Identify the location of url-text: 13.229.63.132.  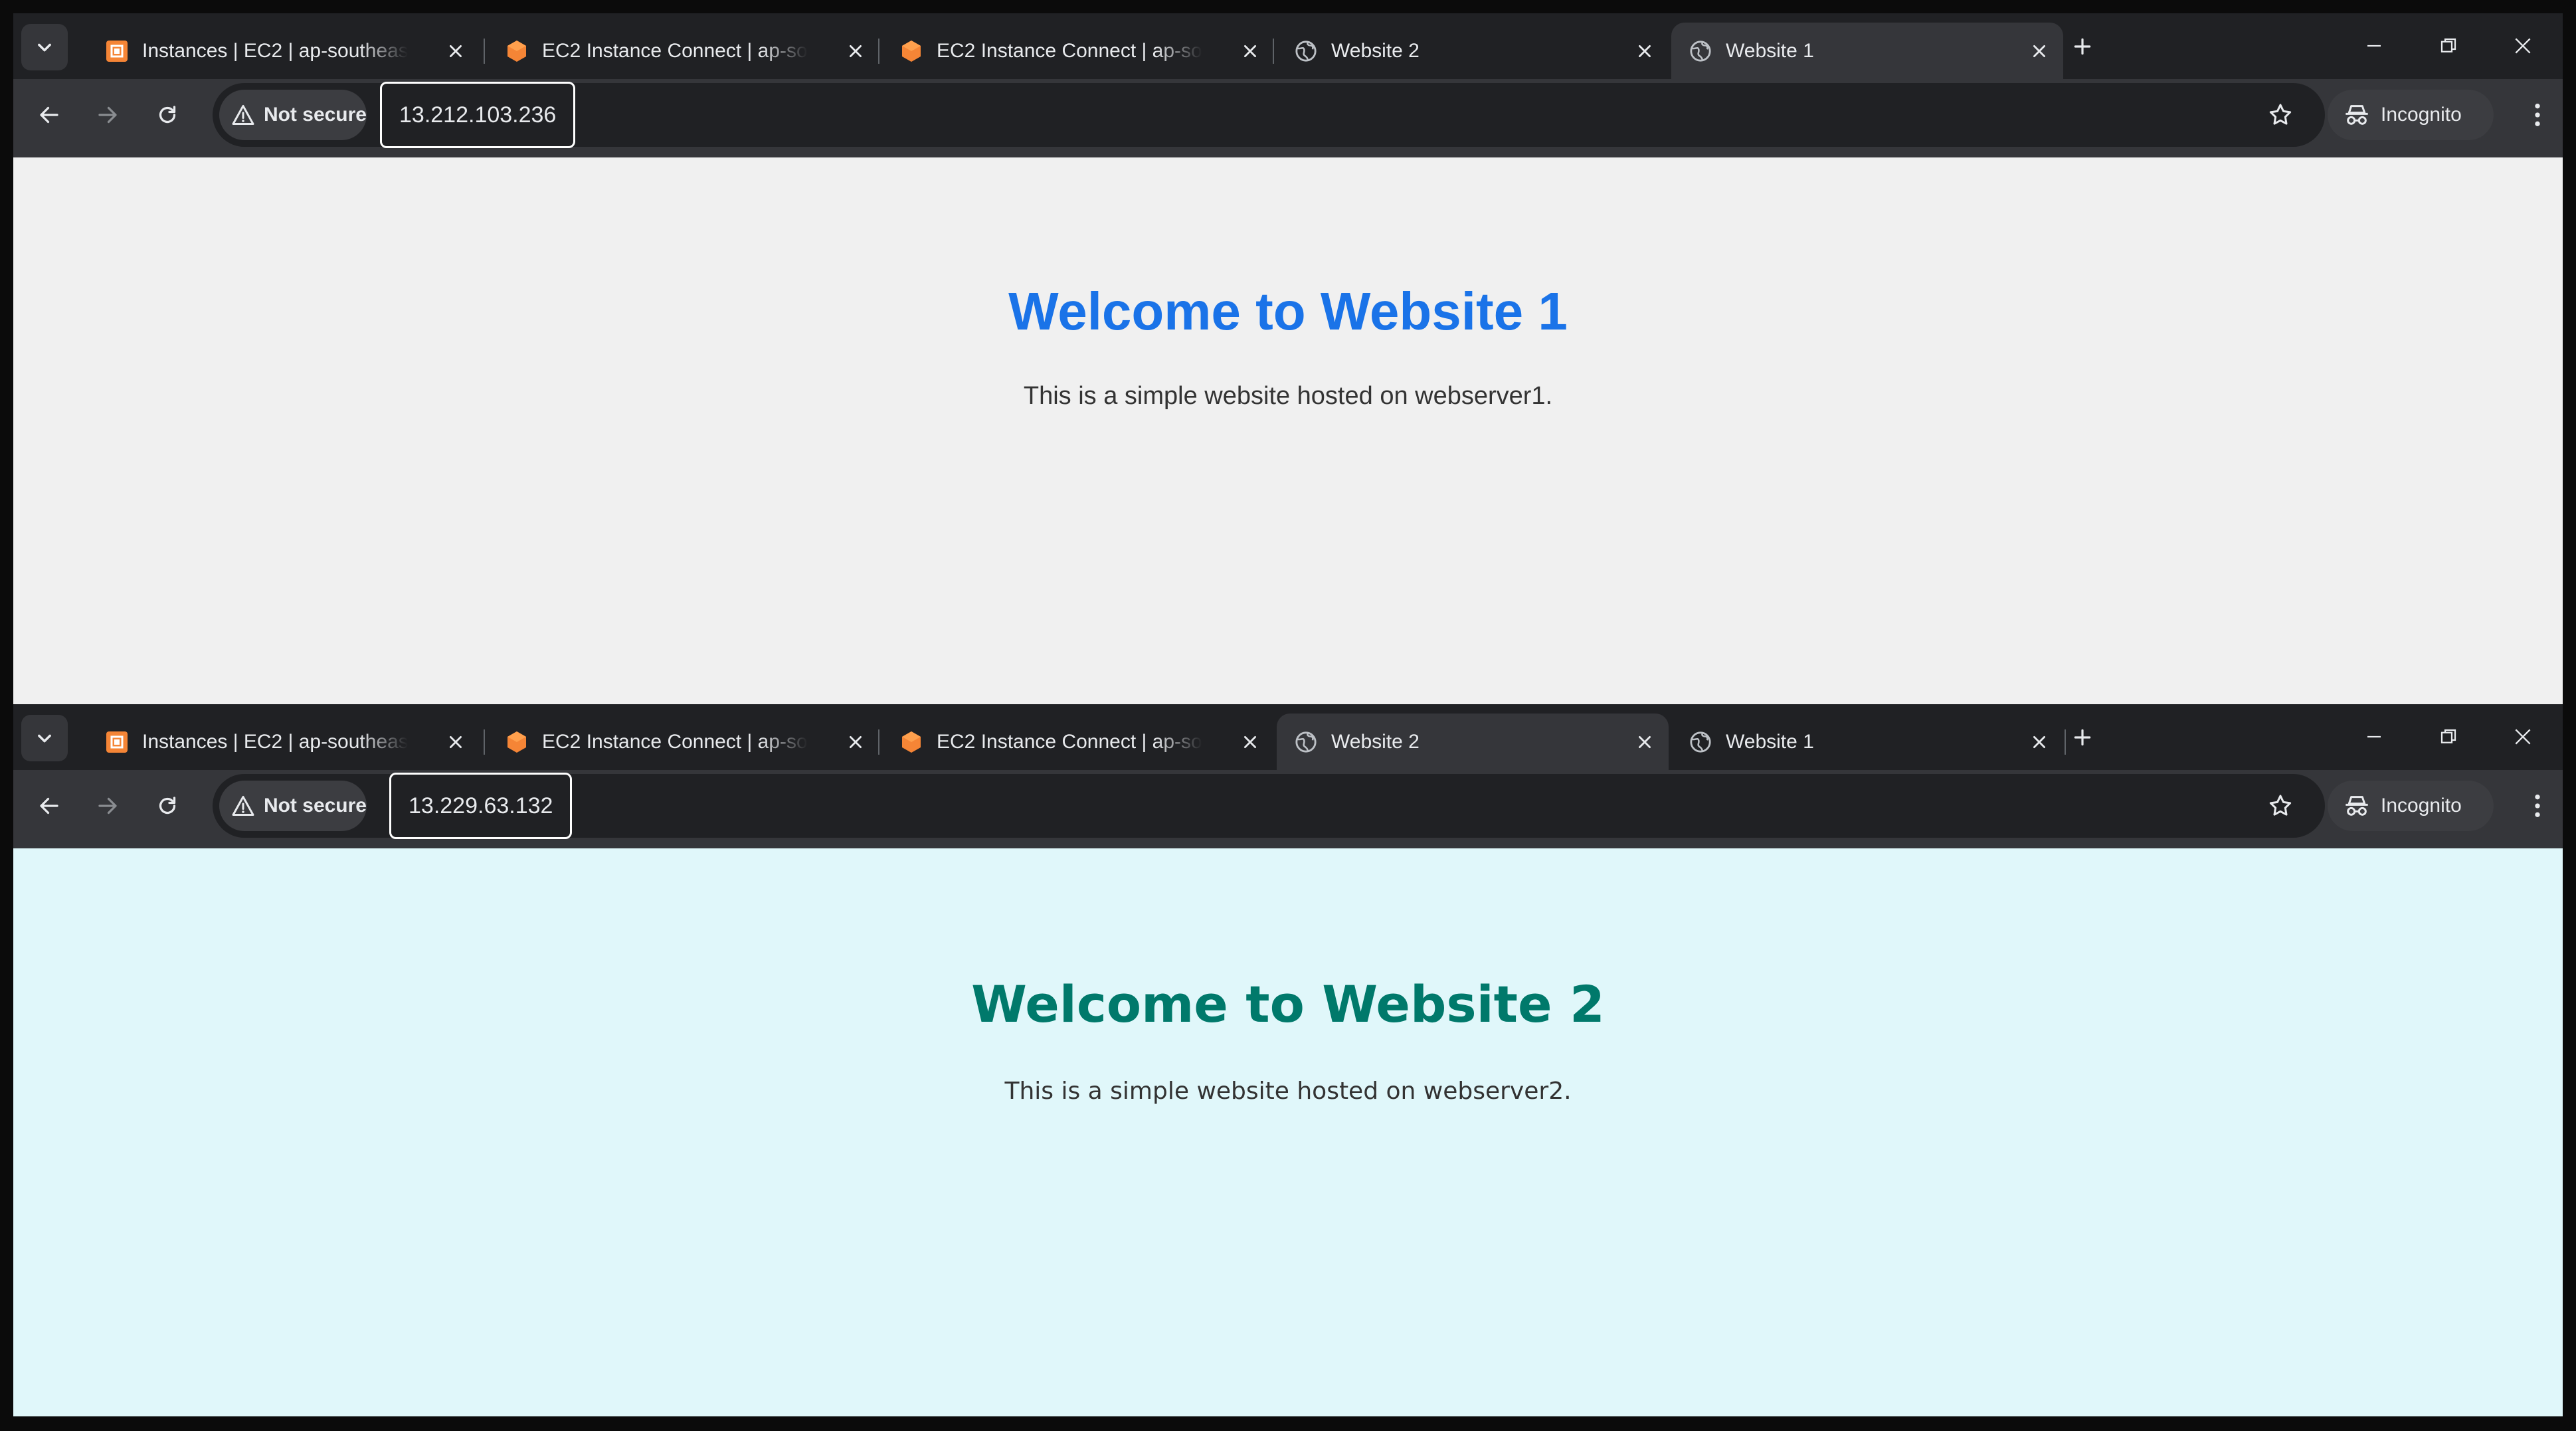
(481, 806).